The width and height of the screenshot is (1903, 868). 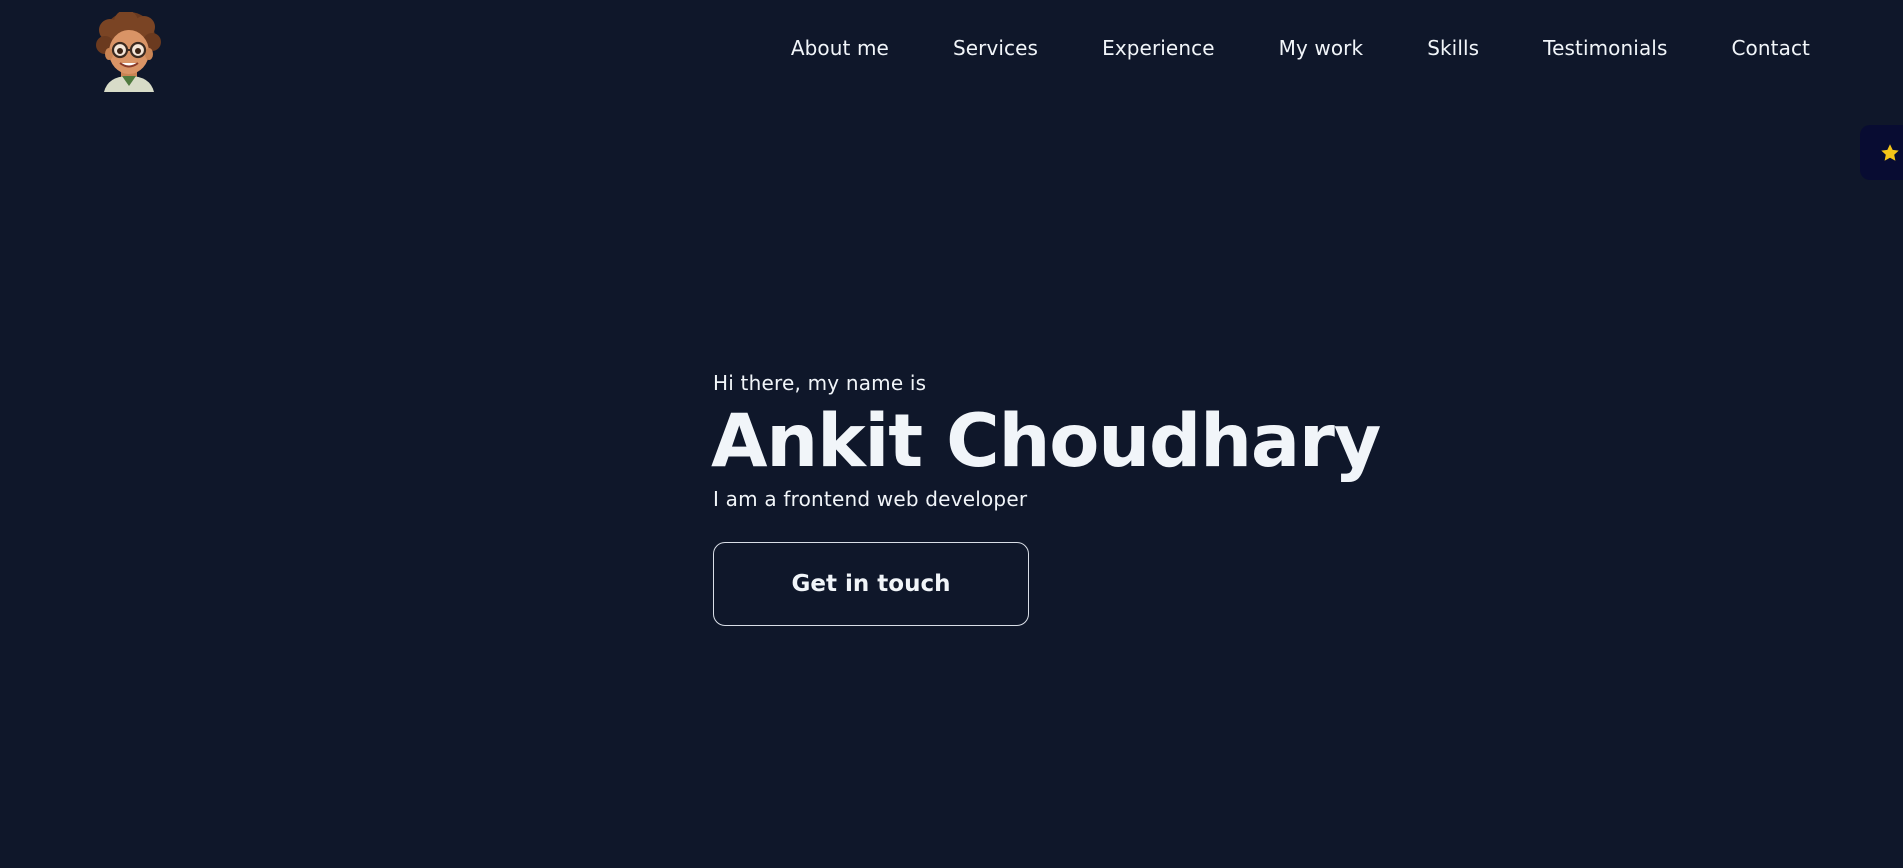 I want to click on hero-name: Ankit Choudhary, so click(x=1046, y=441).